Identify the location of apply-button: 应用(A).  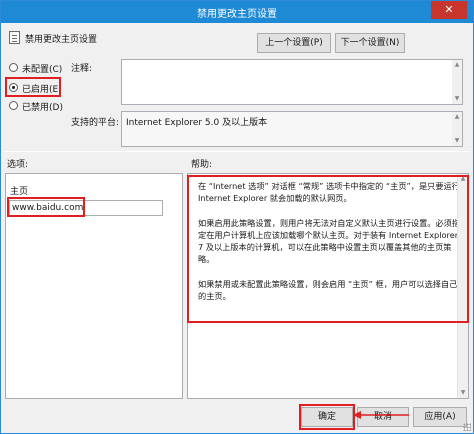
(440, 417).